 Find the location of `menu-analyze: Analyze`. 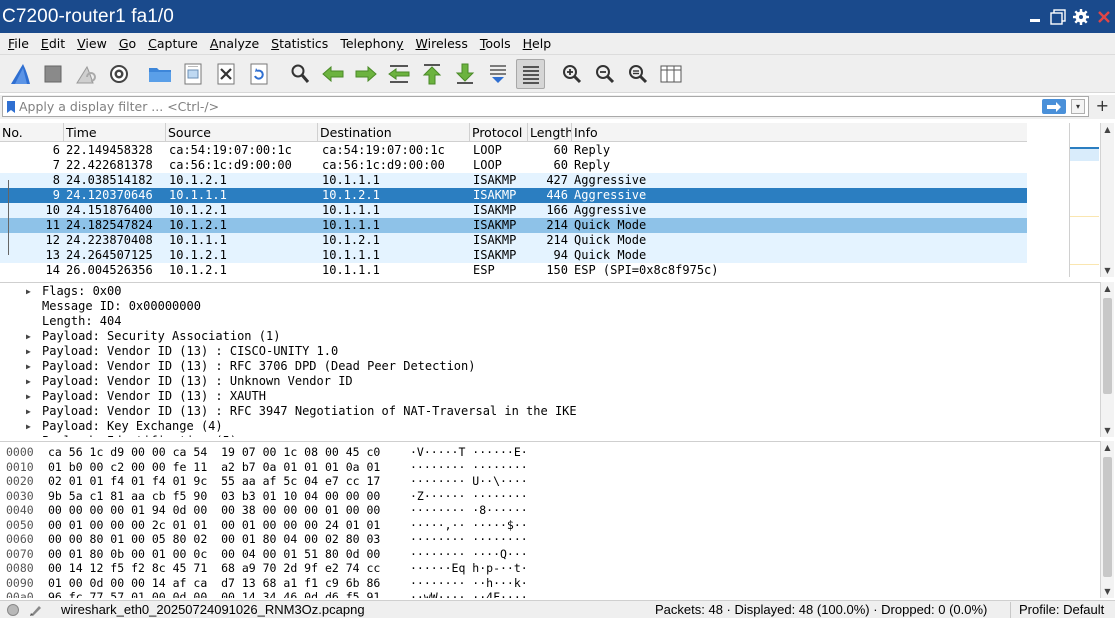

menu-analyze: Analyze is located at coordinates (234, 43).